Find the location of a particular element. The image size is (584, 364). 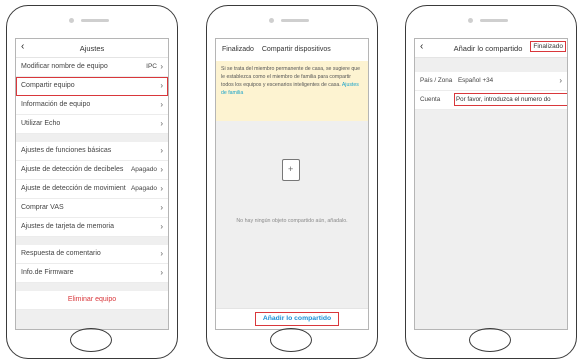

settings-item-share-device: Compartir equipo › is located at coordinates (92, 86).